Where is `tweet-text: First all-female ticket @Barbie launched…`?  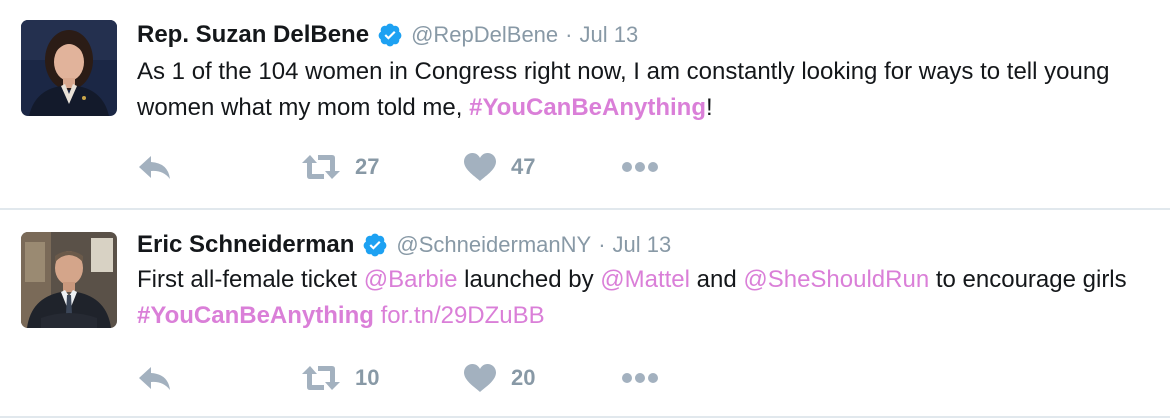 tweet-text: First all-female ticket @Barbie launched… is located at coordinates (642, 298).